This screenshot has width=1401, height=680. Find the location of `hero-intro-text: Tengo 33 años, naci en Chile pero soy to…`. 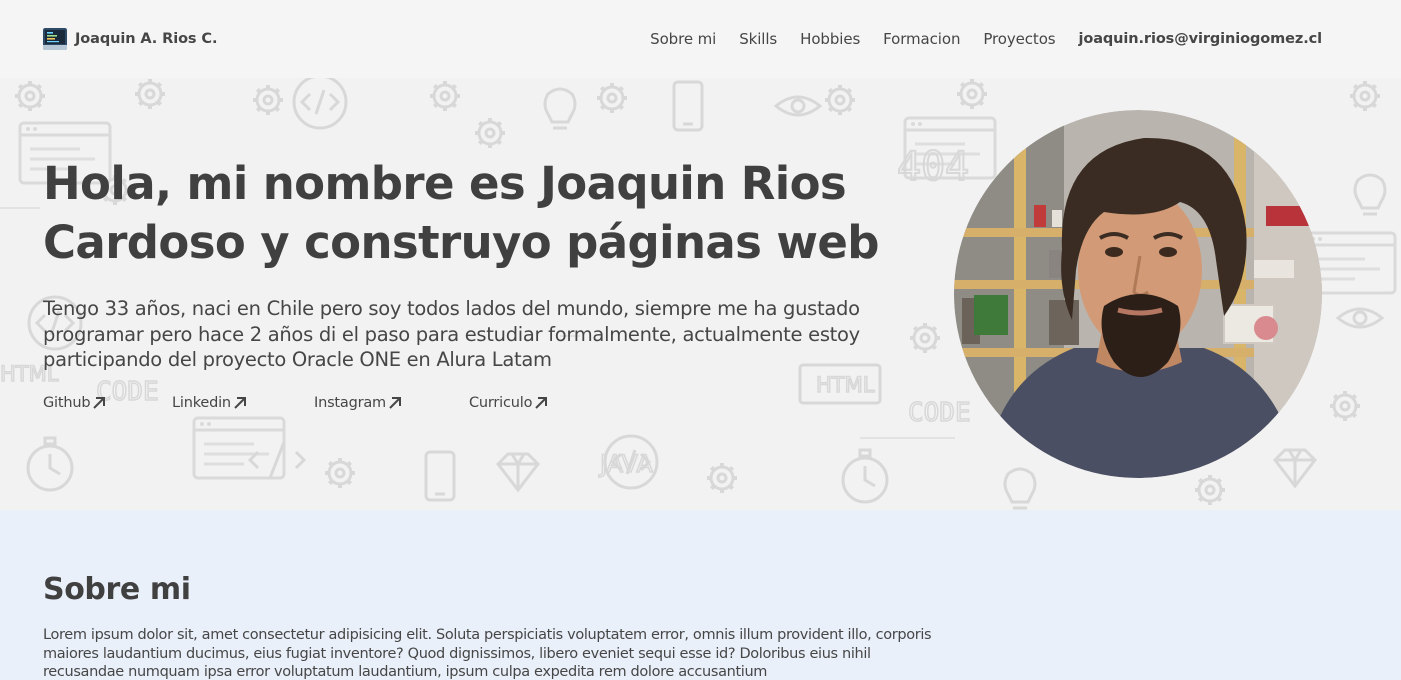

hero-intro-text: Tengo 33 años, naci en Chile pero soy to… is located at coordinates (451, 334).